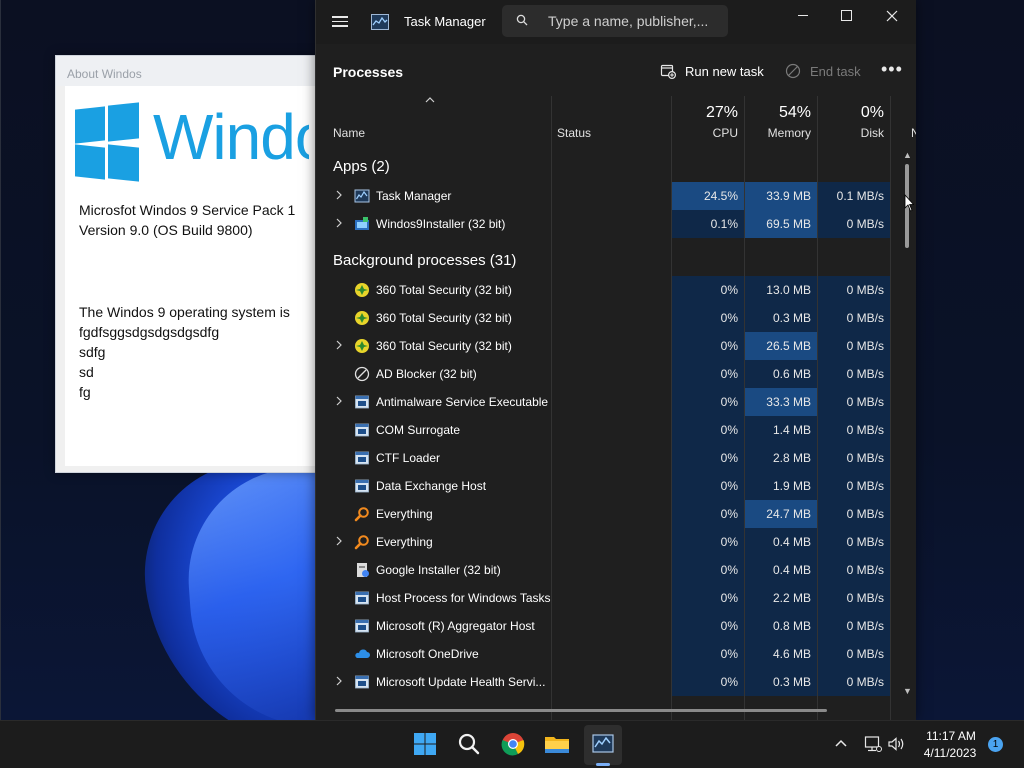 The height and width of the screenshot is (768, 1024). What do you see at coordinates (610, 654) in the screenshot?
I see `process-row: Microsoft OneDrive 0% 4.6 MB 0 MB/s` at bounding box center [610, 654].